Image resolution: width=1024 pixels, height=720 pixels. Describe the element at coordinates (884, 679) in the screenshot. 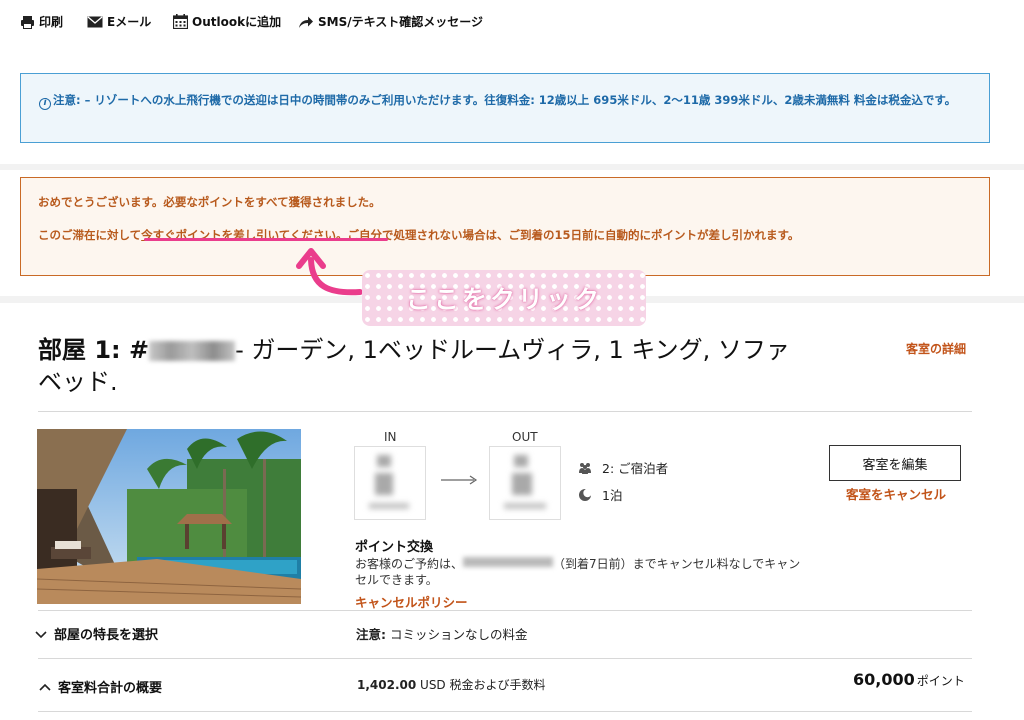

I see `points-amount: 60,000` at that location.